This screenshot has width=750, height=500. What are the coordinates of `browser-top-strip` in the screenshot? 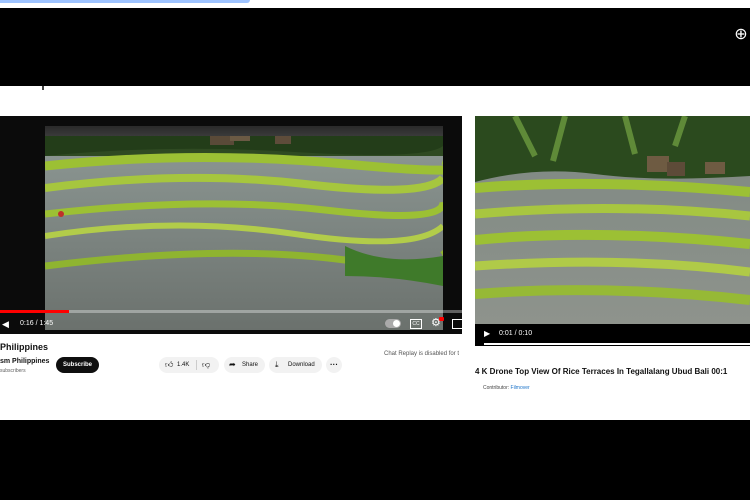 It's located at (375, 4).